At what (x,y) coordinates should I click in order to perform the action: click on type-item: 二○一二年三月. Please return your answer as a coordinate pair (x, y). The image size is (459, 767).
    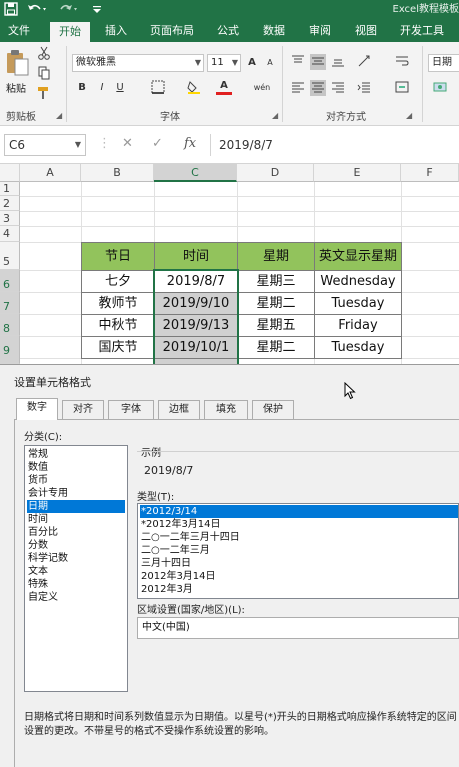
    Looking at the image, I should click on (299, 550).